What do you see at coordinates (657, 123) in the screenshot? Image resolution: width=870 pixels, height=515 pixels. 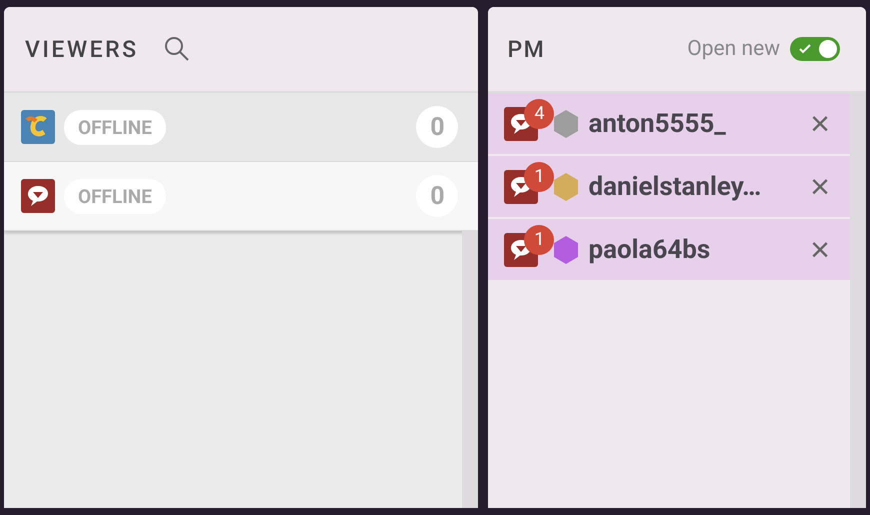 I see `username: anton5555_` at bounding box center [657, 123].